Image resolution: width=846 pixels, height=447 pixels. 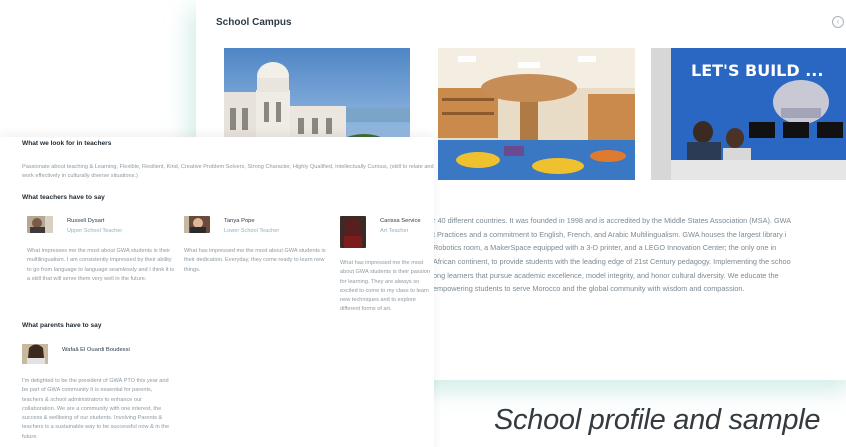 I want to click on parents-heading: What parents have to say, so click(x=62, y=325).